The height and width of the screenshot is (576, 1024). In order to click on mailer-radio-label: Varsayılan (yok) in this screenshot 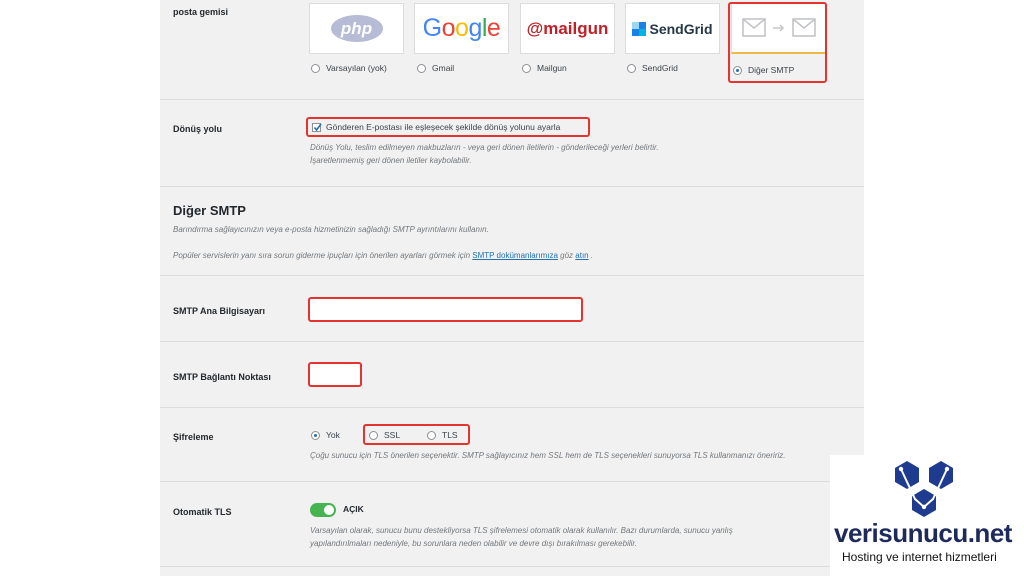, I will do `click(356, 68)`.